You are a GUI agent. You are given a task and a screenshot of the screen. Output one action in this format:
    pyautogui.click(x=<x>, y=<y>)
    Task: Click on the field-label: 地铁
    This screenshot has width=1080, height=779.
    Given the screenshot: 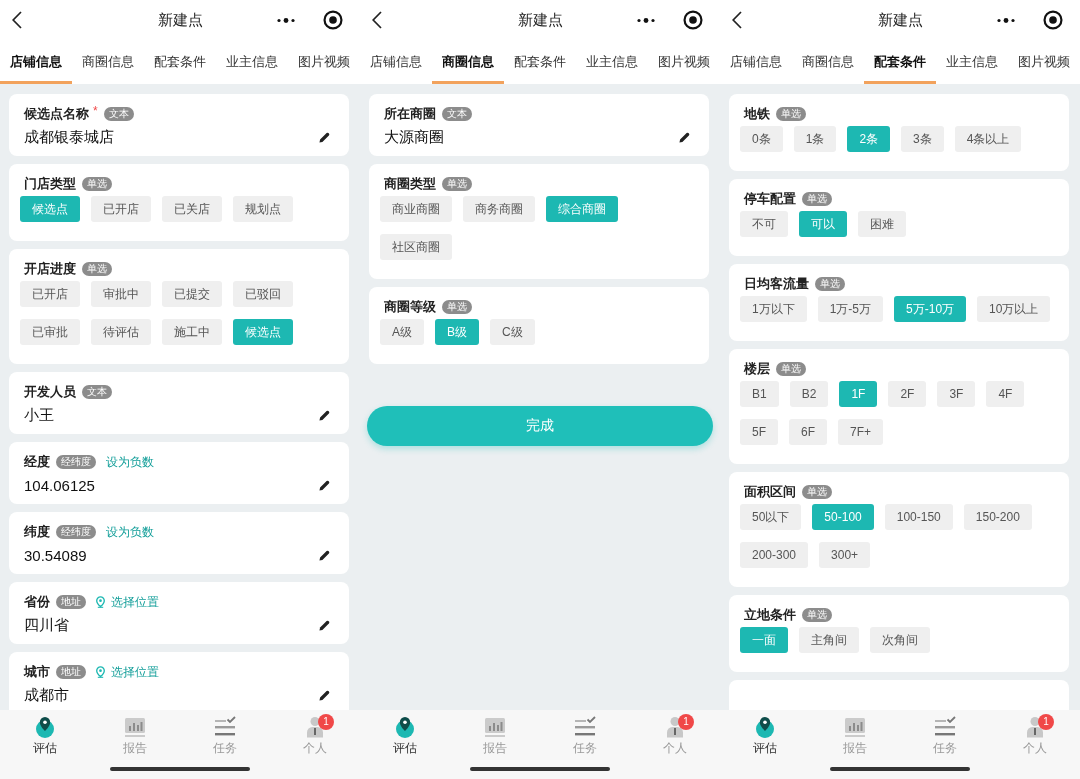 What is the action you would take?
    pyautogui.click(x=757, y=114)
    